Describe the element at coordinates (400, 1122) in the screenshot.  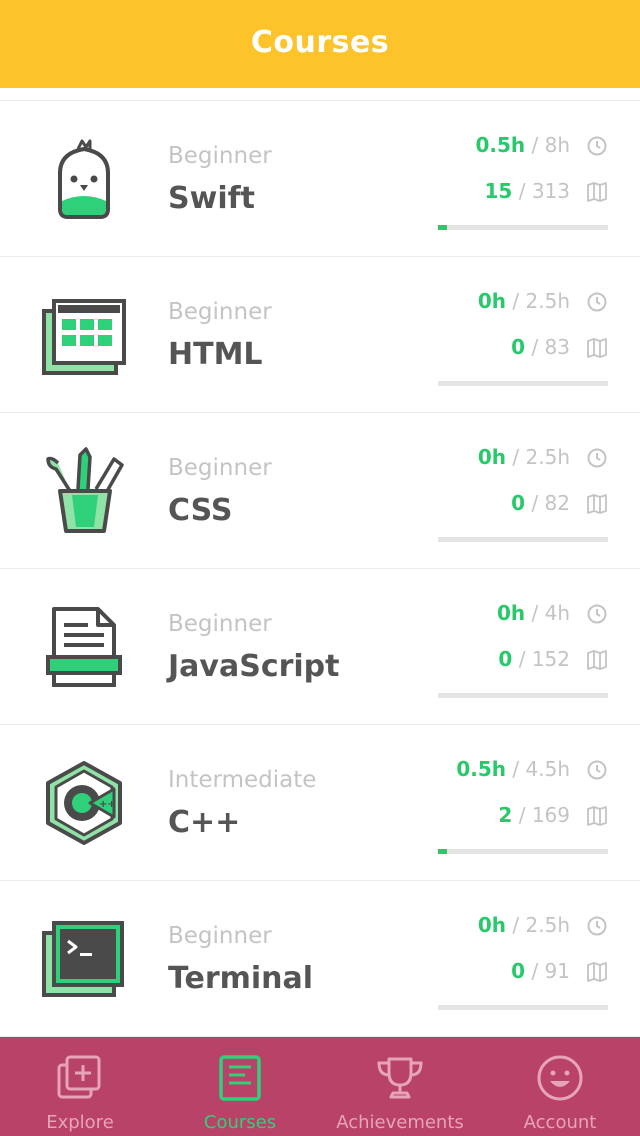
I see `tab-label: Achievements` at that location.